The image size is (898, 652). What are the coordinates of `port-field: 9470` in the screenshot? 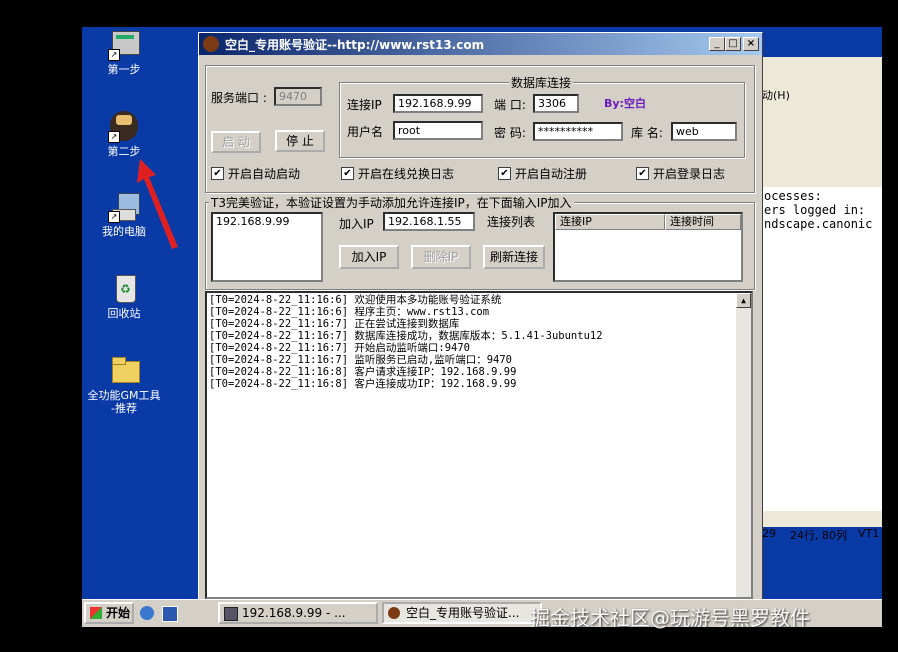 It's located at (298, 96).